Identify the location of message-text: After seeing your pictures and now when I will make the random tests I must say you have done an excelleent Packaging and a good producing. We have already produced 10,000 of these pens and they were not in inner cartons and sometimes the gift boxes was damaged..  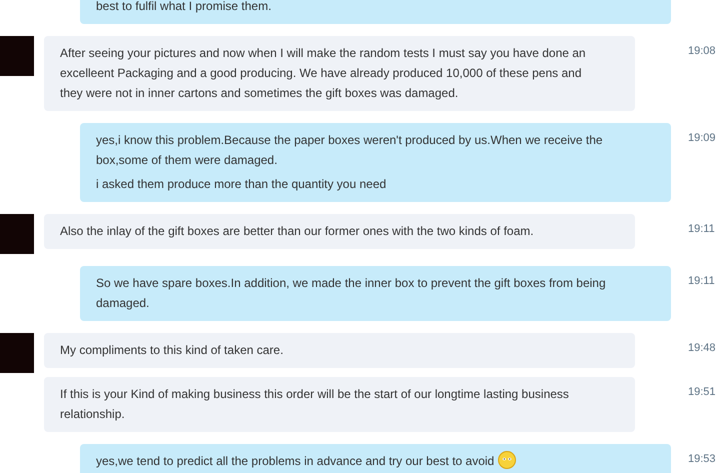
(323, 73).